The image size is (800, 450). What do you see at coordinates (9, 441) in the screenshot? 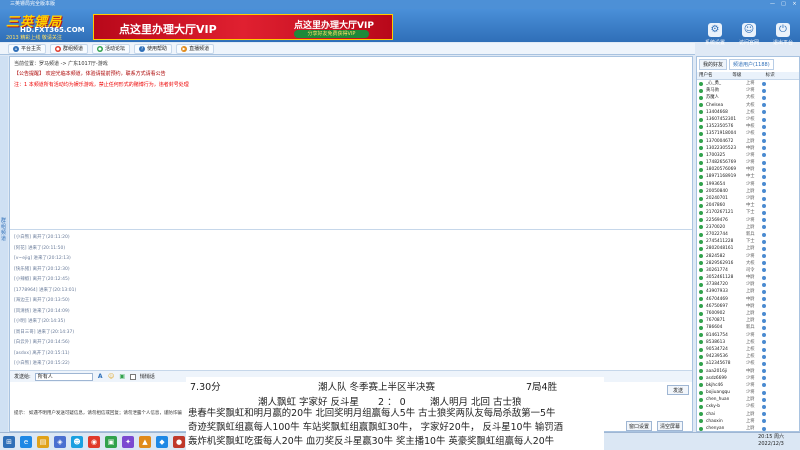
I see `start-icon: ⊞` at bounding box center [9, 441].